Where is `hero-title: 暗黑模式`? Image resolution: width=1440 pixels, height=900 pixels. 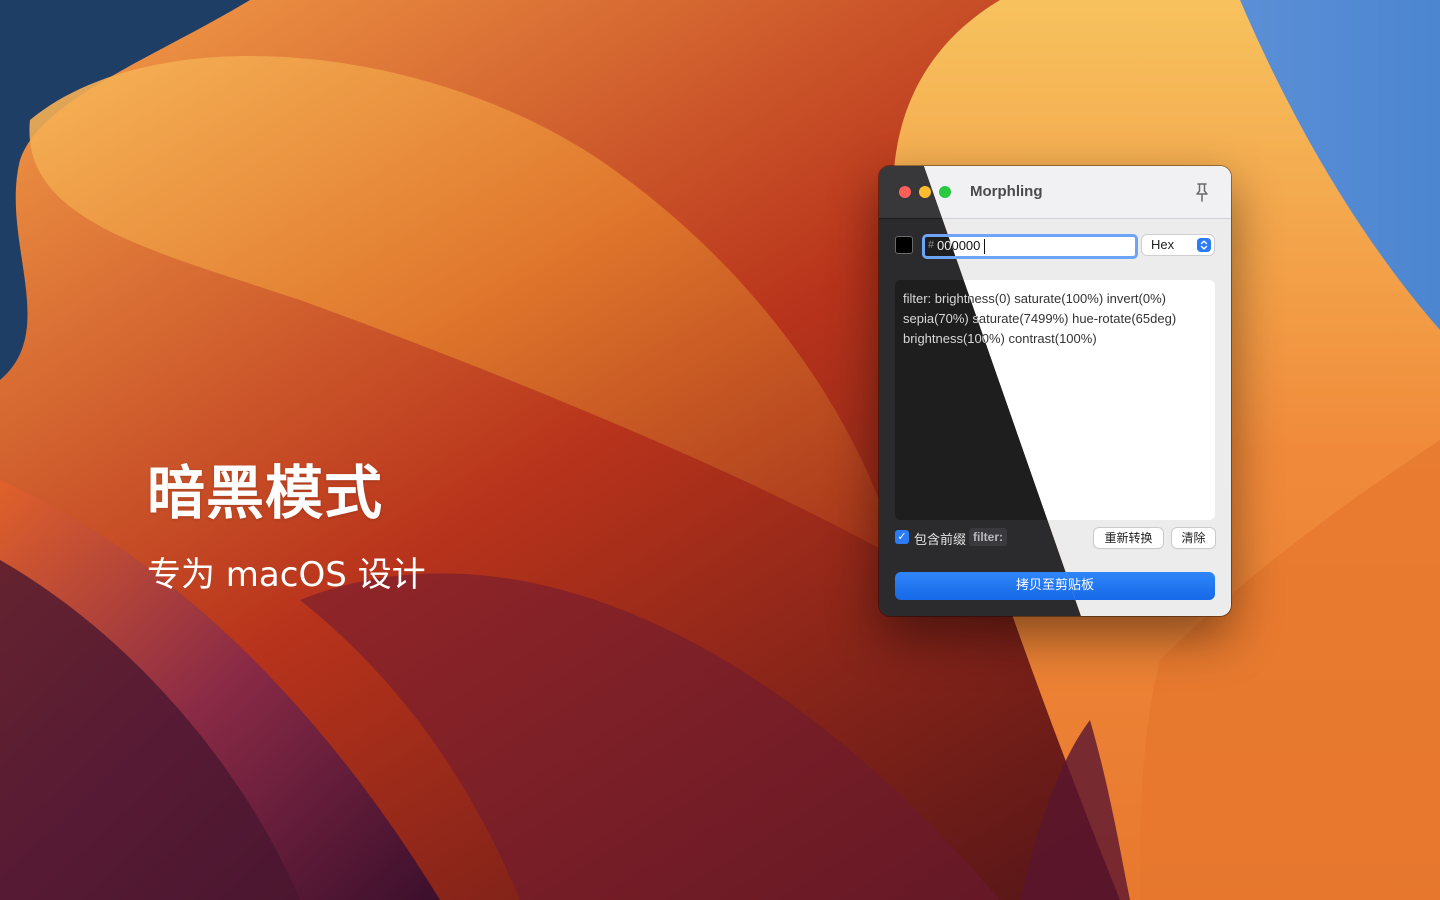
hero-title: 暗黑模式 is located at coordinates (265, 493).